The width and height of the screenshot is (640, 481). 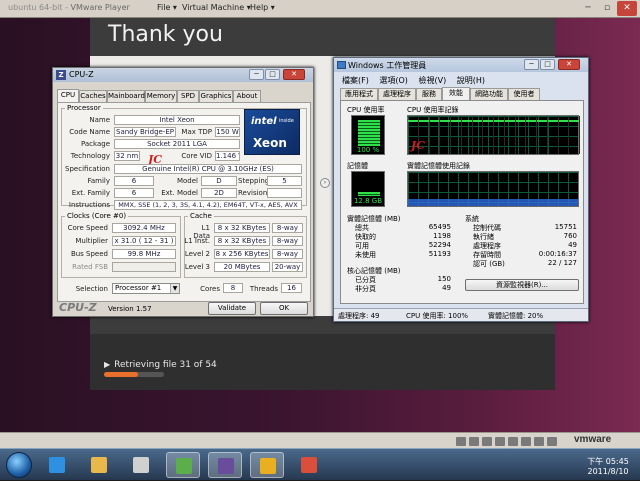 I want to click on memory-history-label: 實體記憶體使用記錄, so click(x=438, y=166).